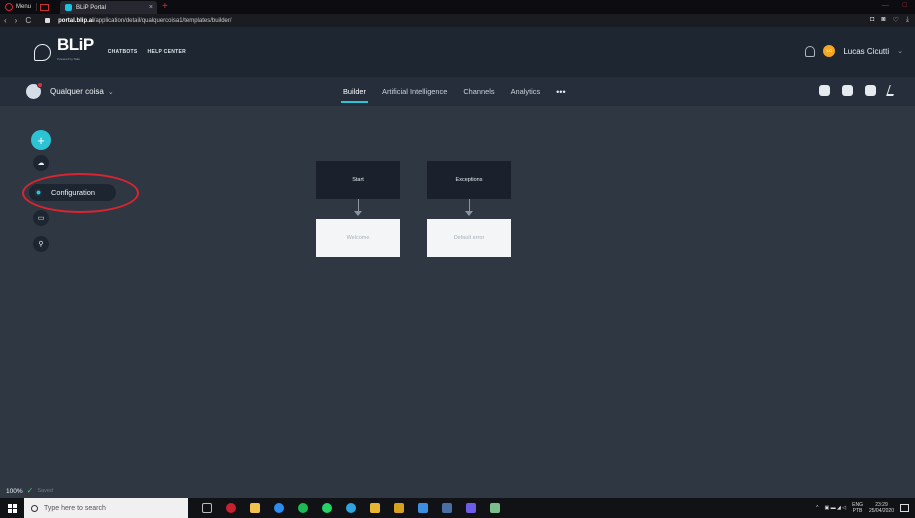  I want to click on system-tray: ^ ▣ ▬ ◢ ◁ ENG PTB 23:29 25/04/2020, so click(862, 508).